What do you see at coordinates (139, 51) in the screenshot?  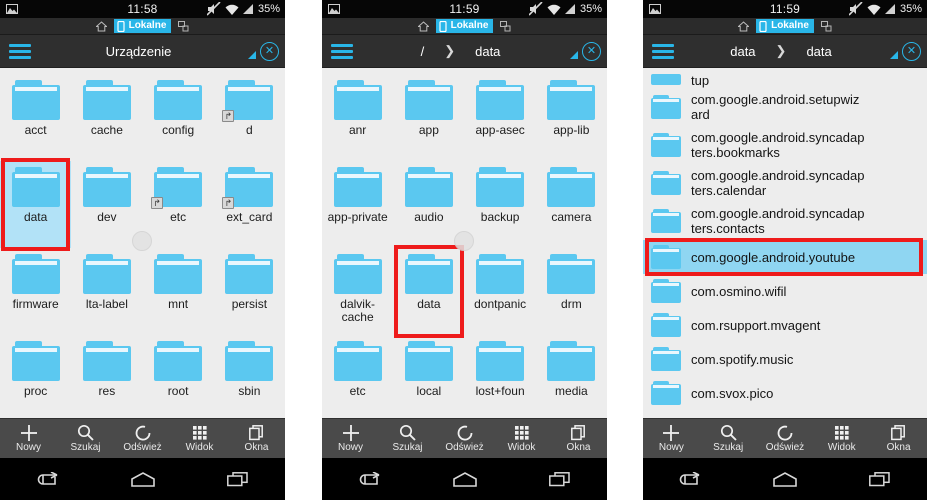 I see `breadcrumb-item: Urządzenie` at bounding box center [139, 51].